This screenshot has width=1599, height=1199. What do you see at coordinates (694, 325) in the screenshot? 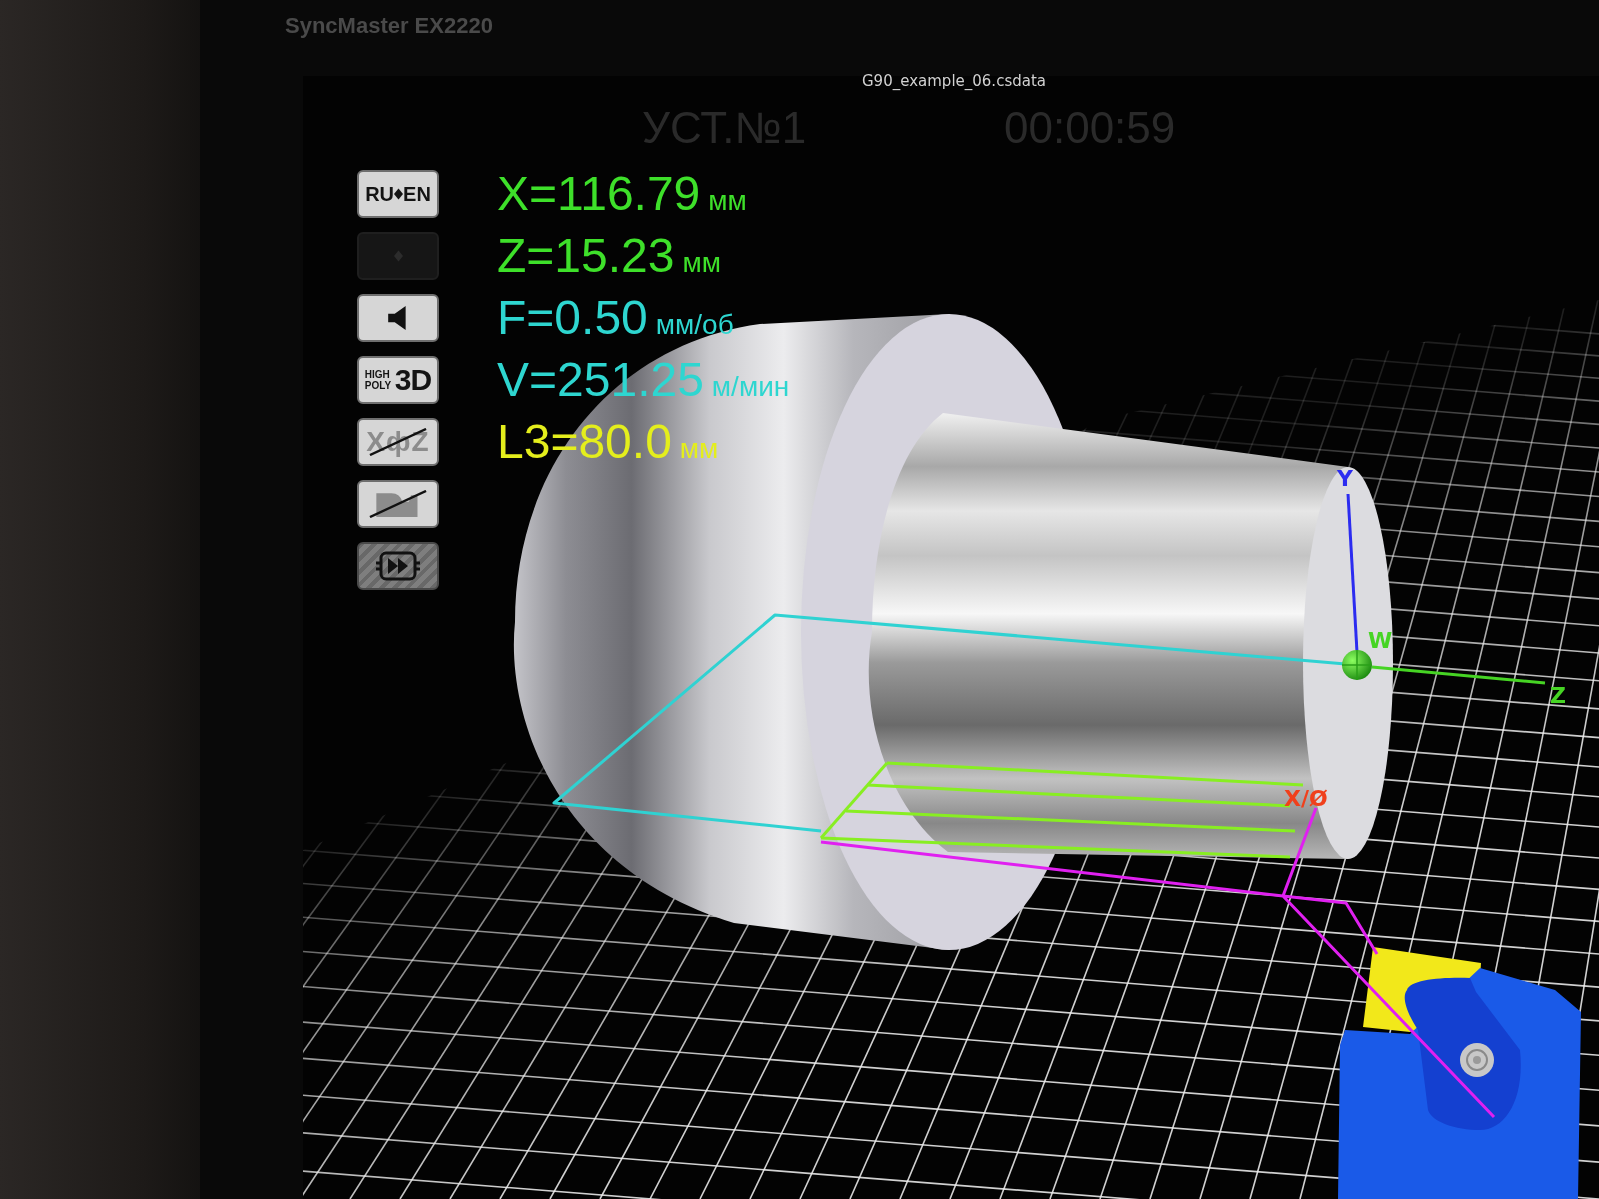
I see `readout-unit: мм/об` at bounding box center [694, 325].